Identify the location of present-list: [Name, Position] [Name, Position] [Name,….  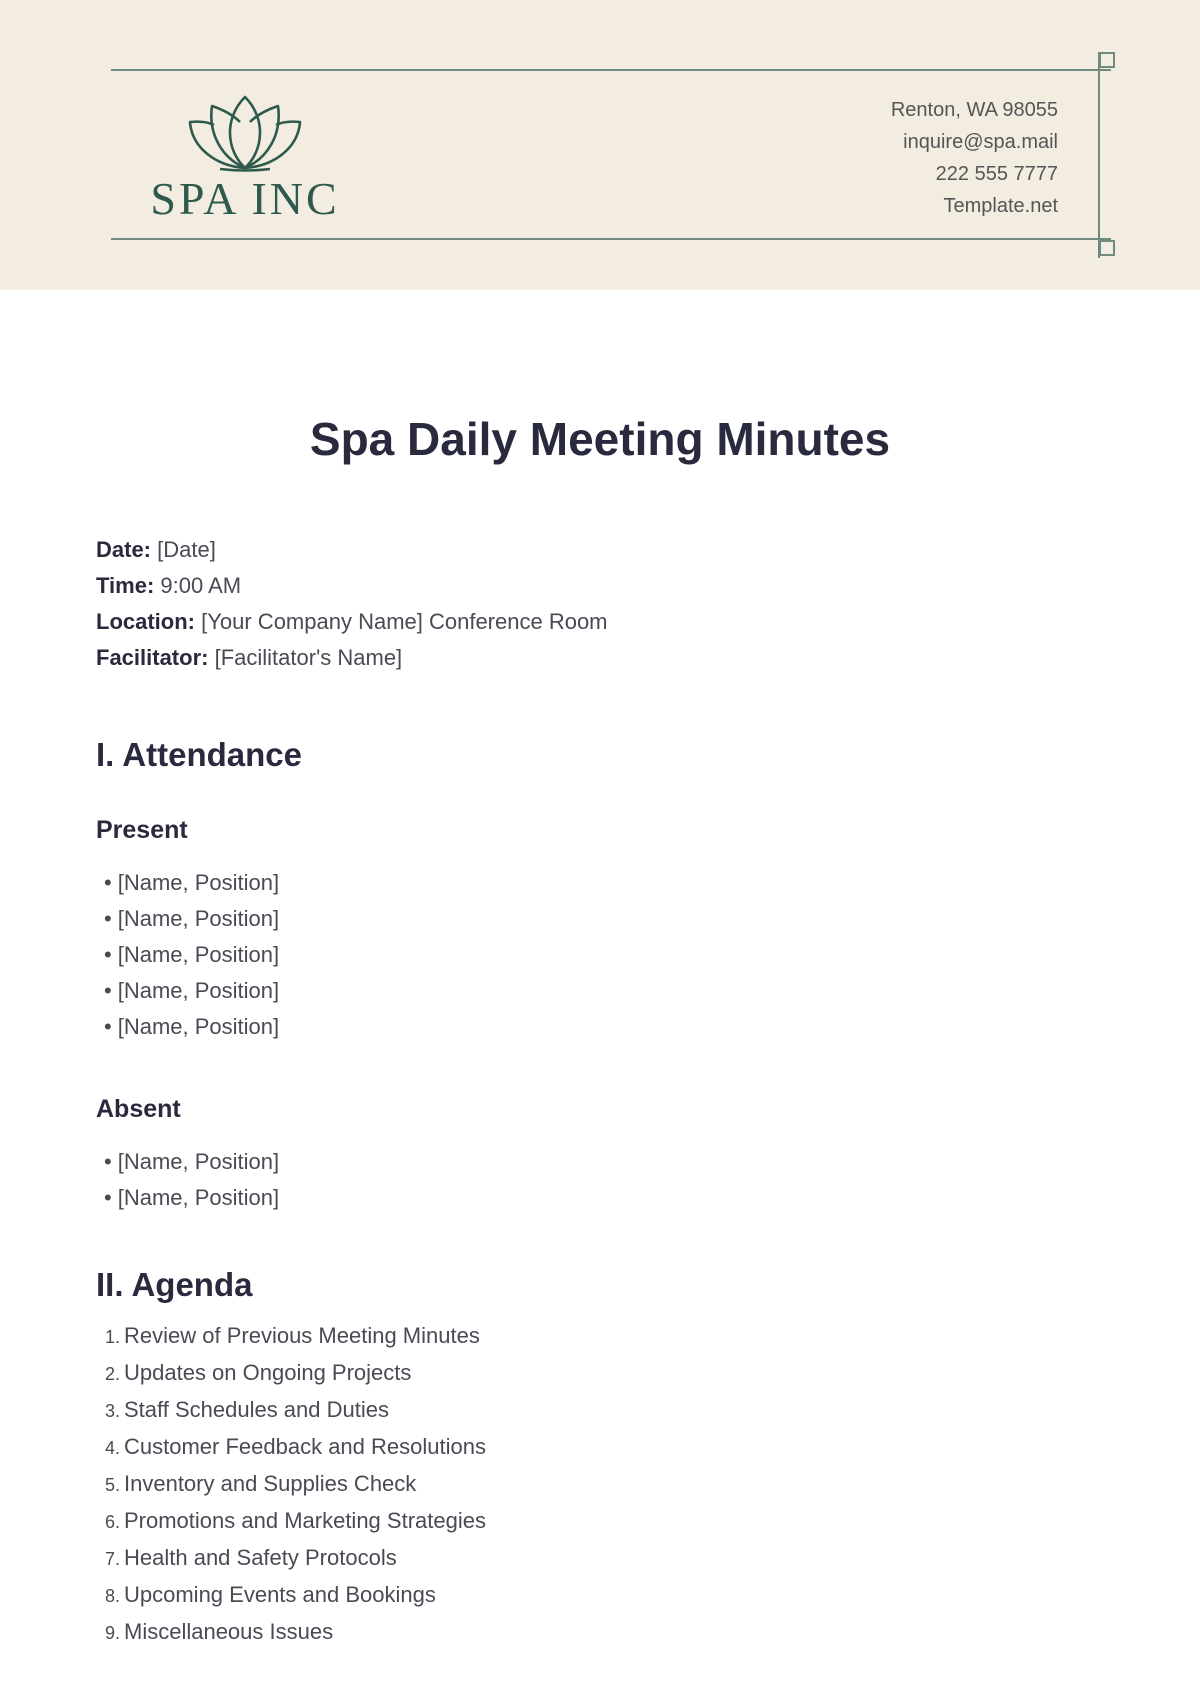
(596, 955).